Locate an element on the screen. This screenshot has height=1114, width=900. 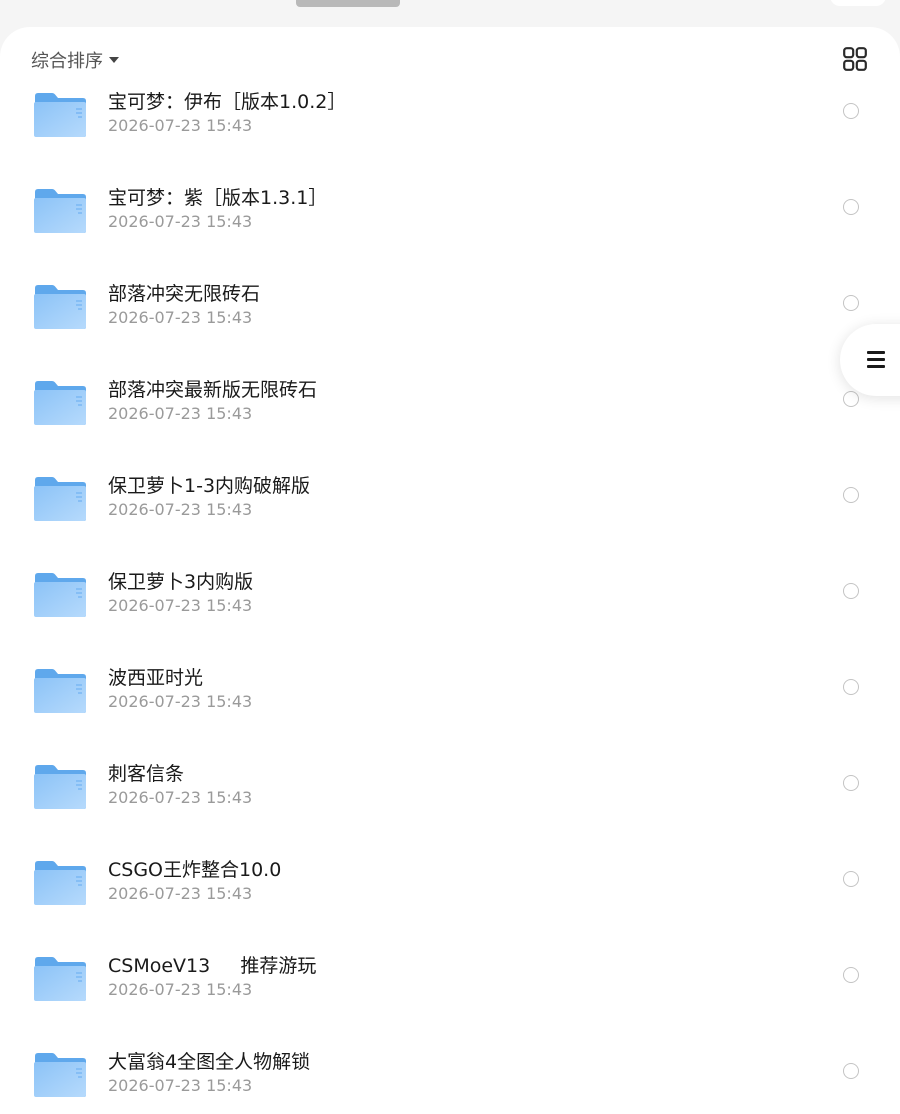
list-item: 保卫萝卜1-3内购破解版 2026-07-23 15:43 is located at coordinates (450, 517).